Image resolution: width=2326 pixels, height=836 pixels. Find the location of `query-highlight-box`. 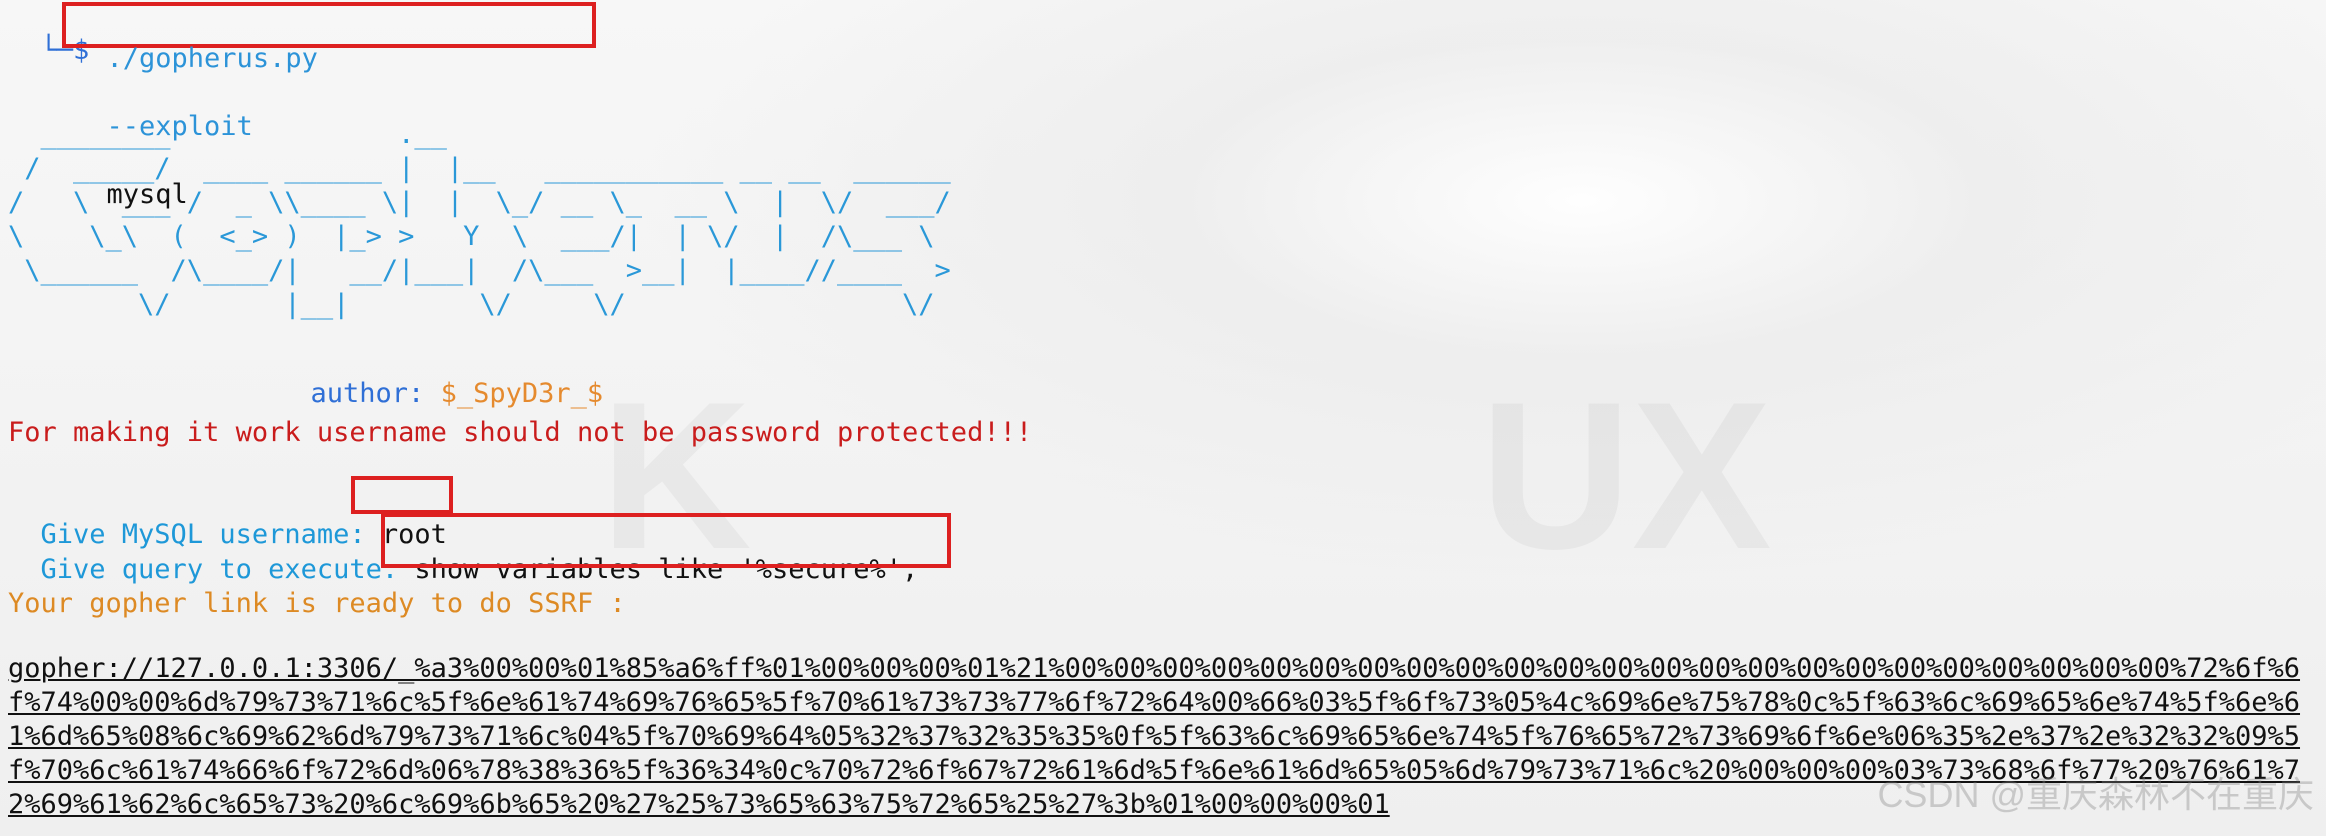

query-highlight-box is located at coordinates (666, 540).